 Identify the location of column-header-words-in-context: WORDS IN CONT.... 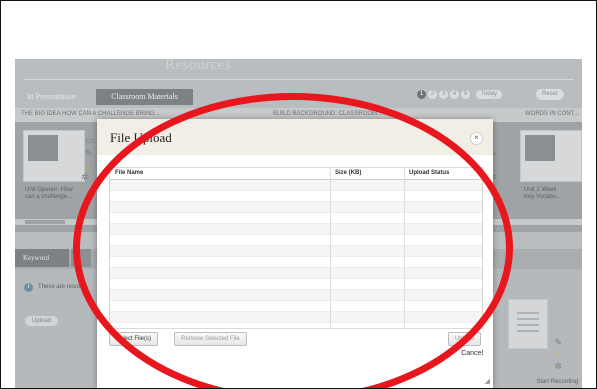
(552, 114).